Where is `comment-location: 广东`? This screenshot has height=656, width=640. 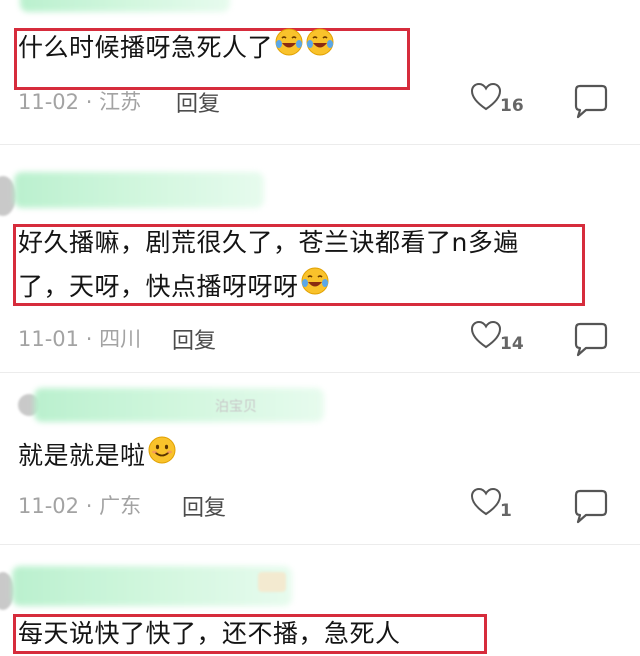 comment-location: 广东 is located at coordinates (120, 506).